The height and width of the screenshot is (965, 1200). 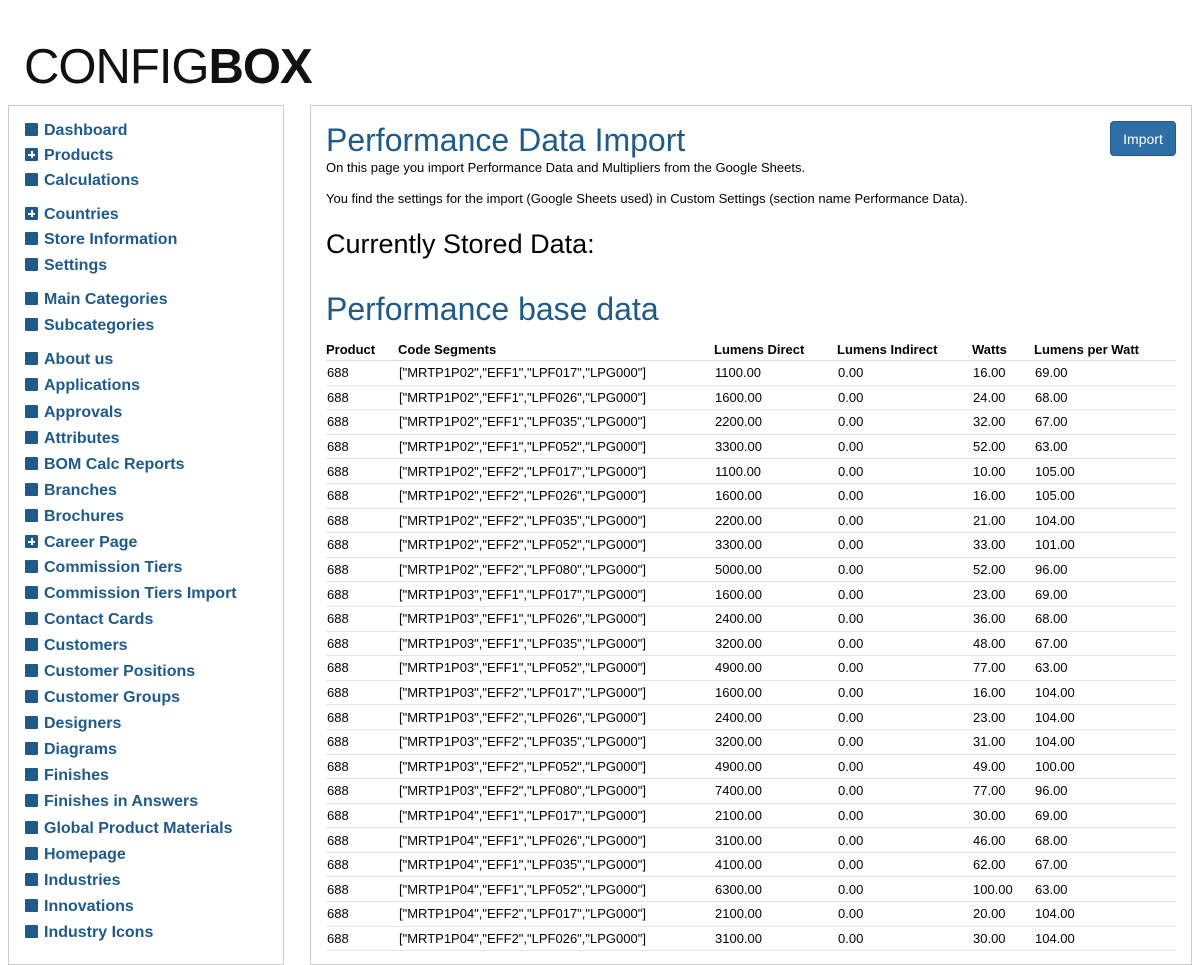 What do you see at coordinates (1003, 545) in the screenshot?
I see `table-cell: 33.00` at bounding box center [1003, 545].